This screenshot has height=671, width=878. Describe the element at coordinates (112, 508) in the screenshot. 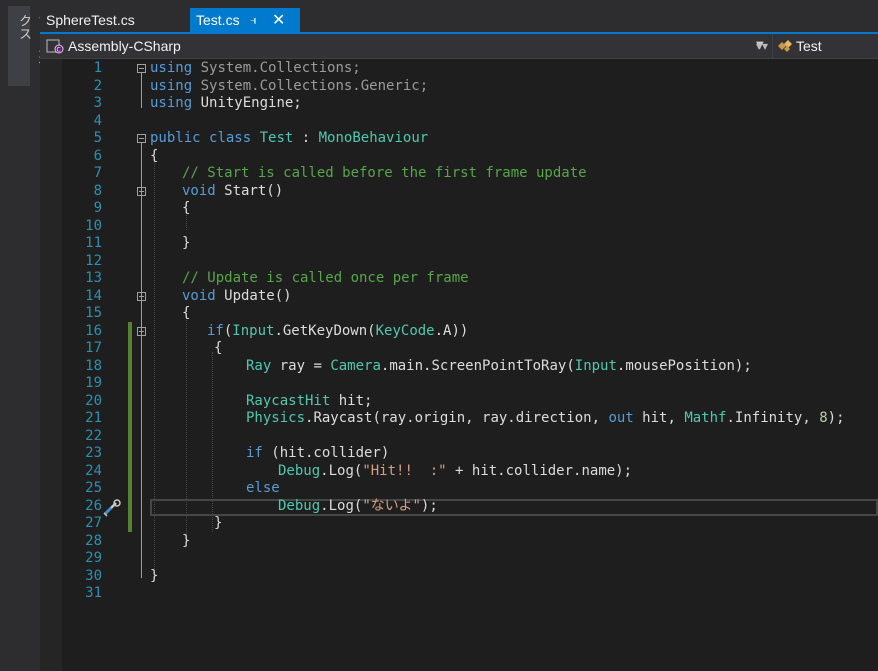

I see `quick-actions-icon` at that location.